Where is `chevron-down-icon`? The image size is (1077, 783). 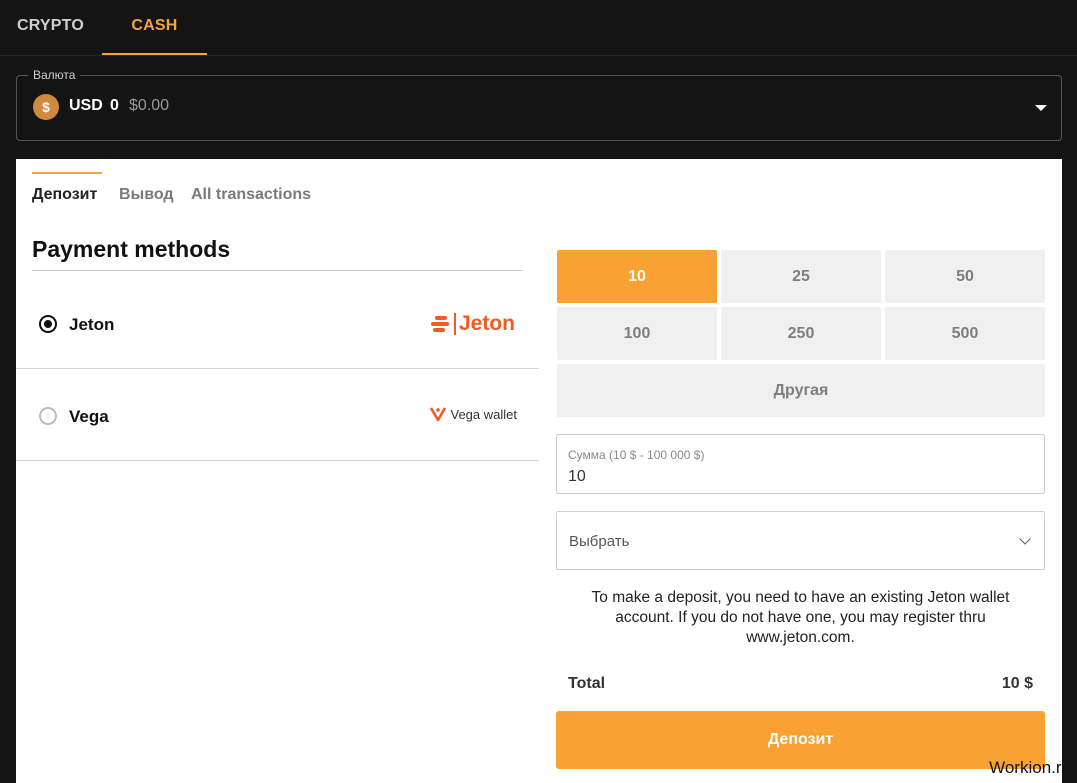 chevron-down-icon is located at coordinates (1025, 539).